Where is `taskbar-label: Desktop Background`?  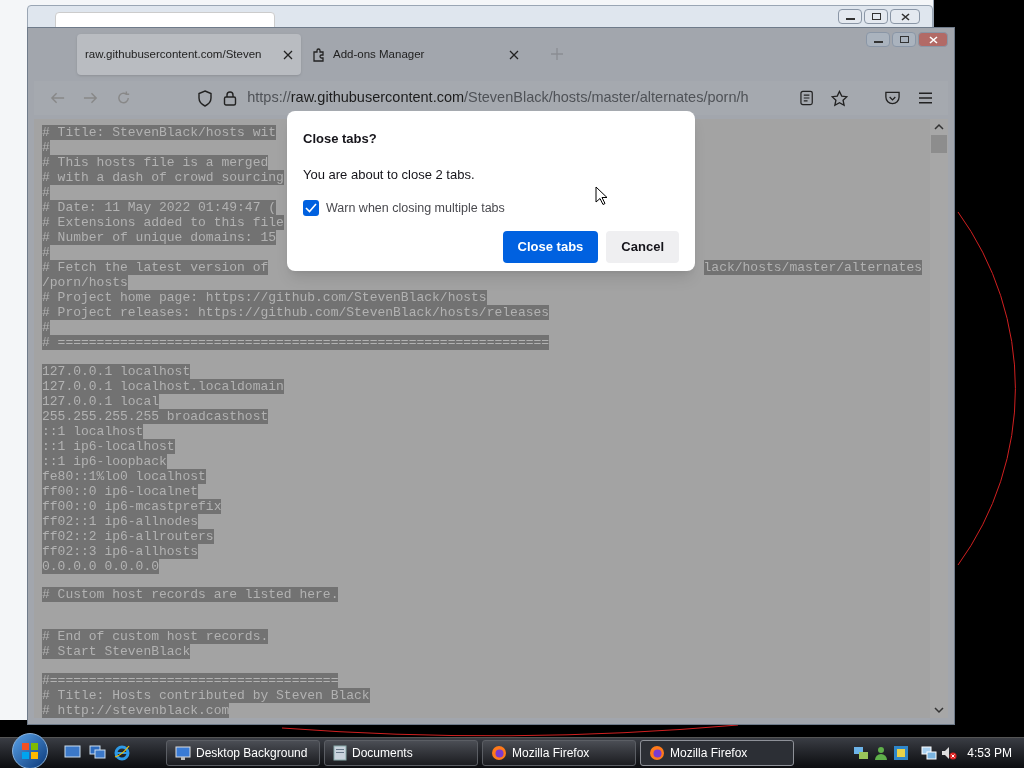
taskbar-label: Desktop Background is located at coordinates (252, 753).